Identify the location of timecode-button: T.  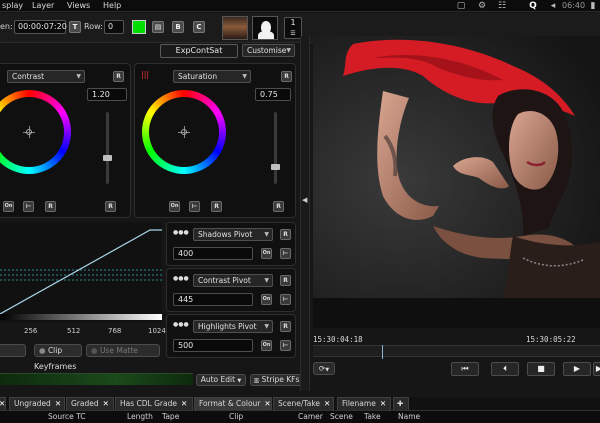
(75, 27).